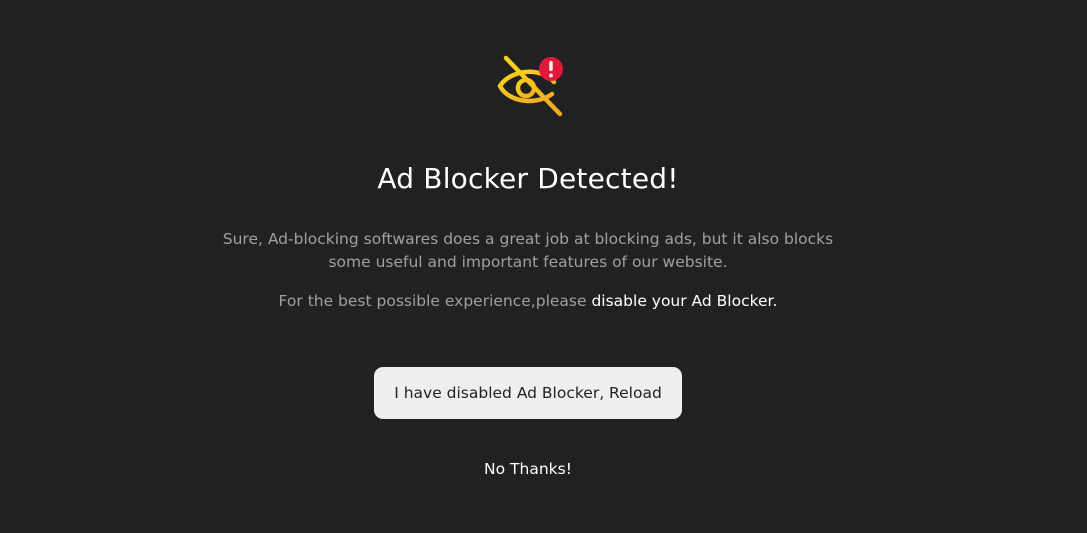  What do you see at coordinates (684, 301) in the screenshot?
I see `hint-emphasis: disable your Ad Blocker.` at bounding box center [684, 301].